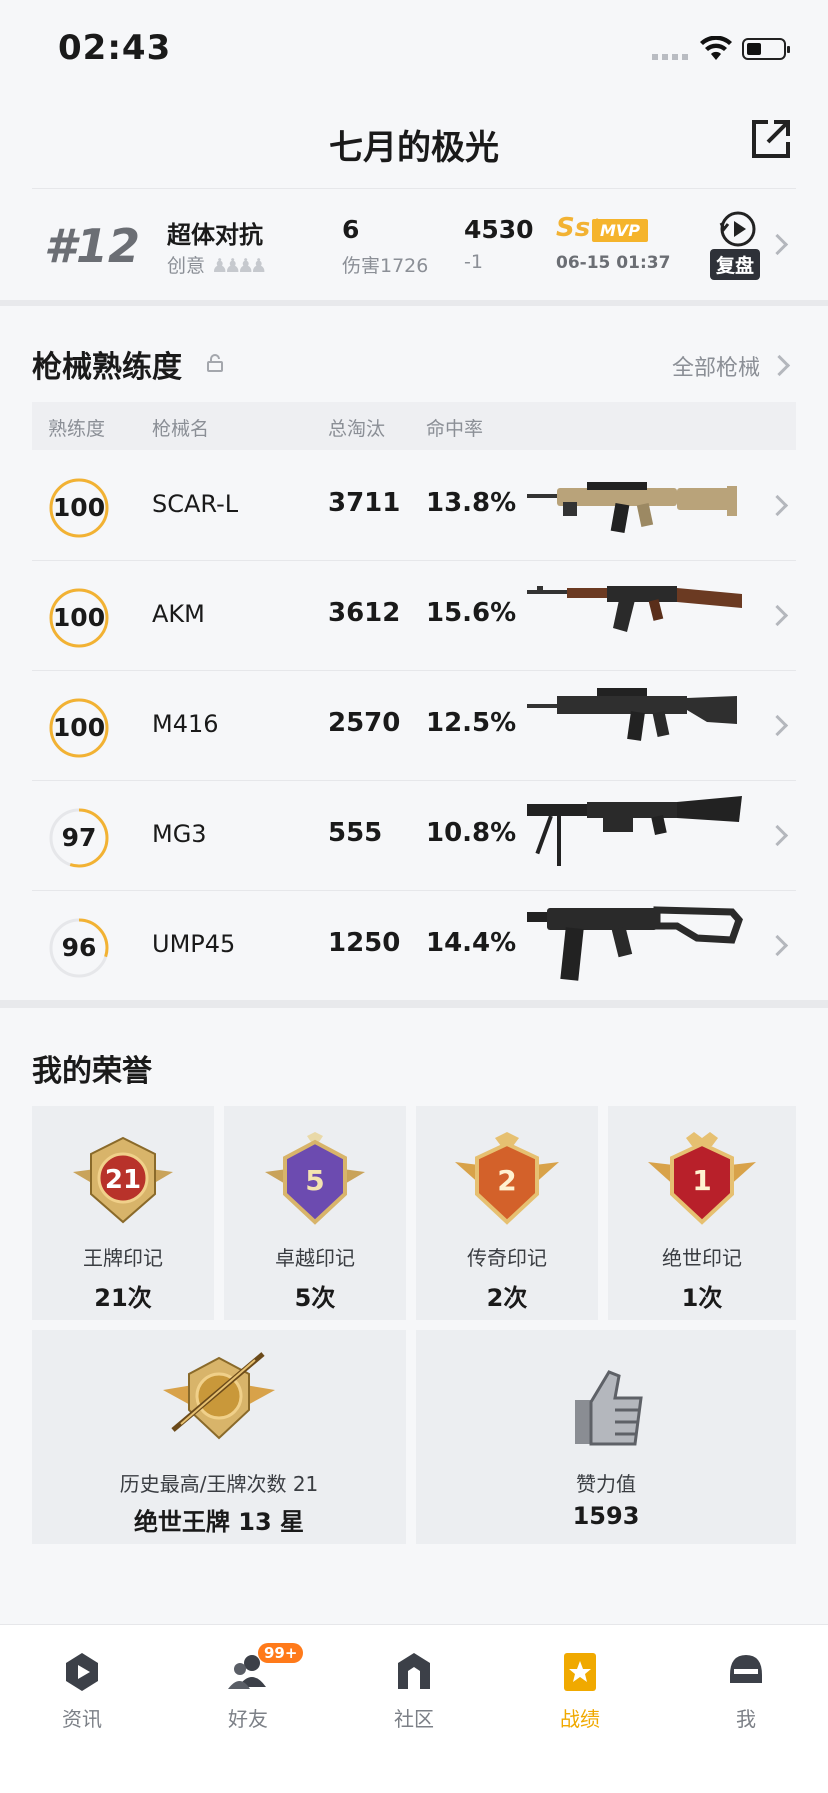 This screenshot has height=1793, width=828. I want to click on likes-label: 赞力值, so click(606, 1484).